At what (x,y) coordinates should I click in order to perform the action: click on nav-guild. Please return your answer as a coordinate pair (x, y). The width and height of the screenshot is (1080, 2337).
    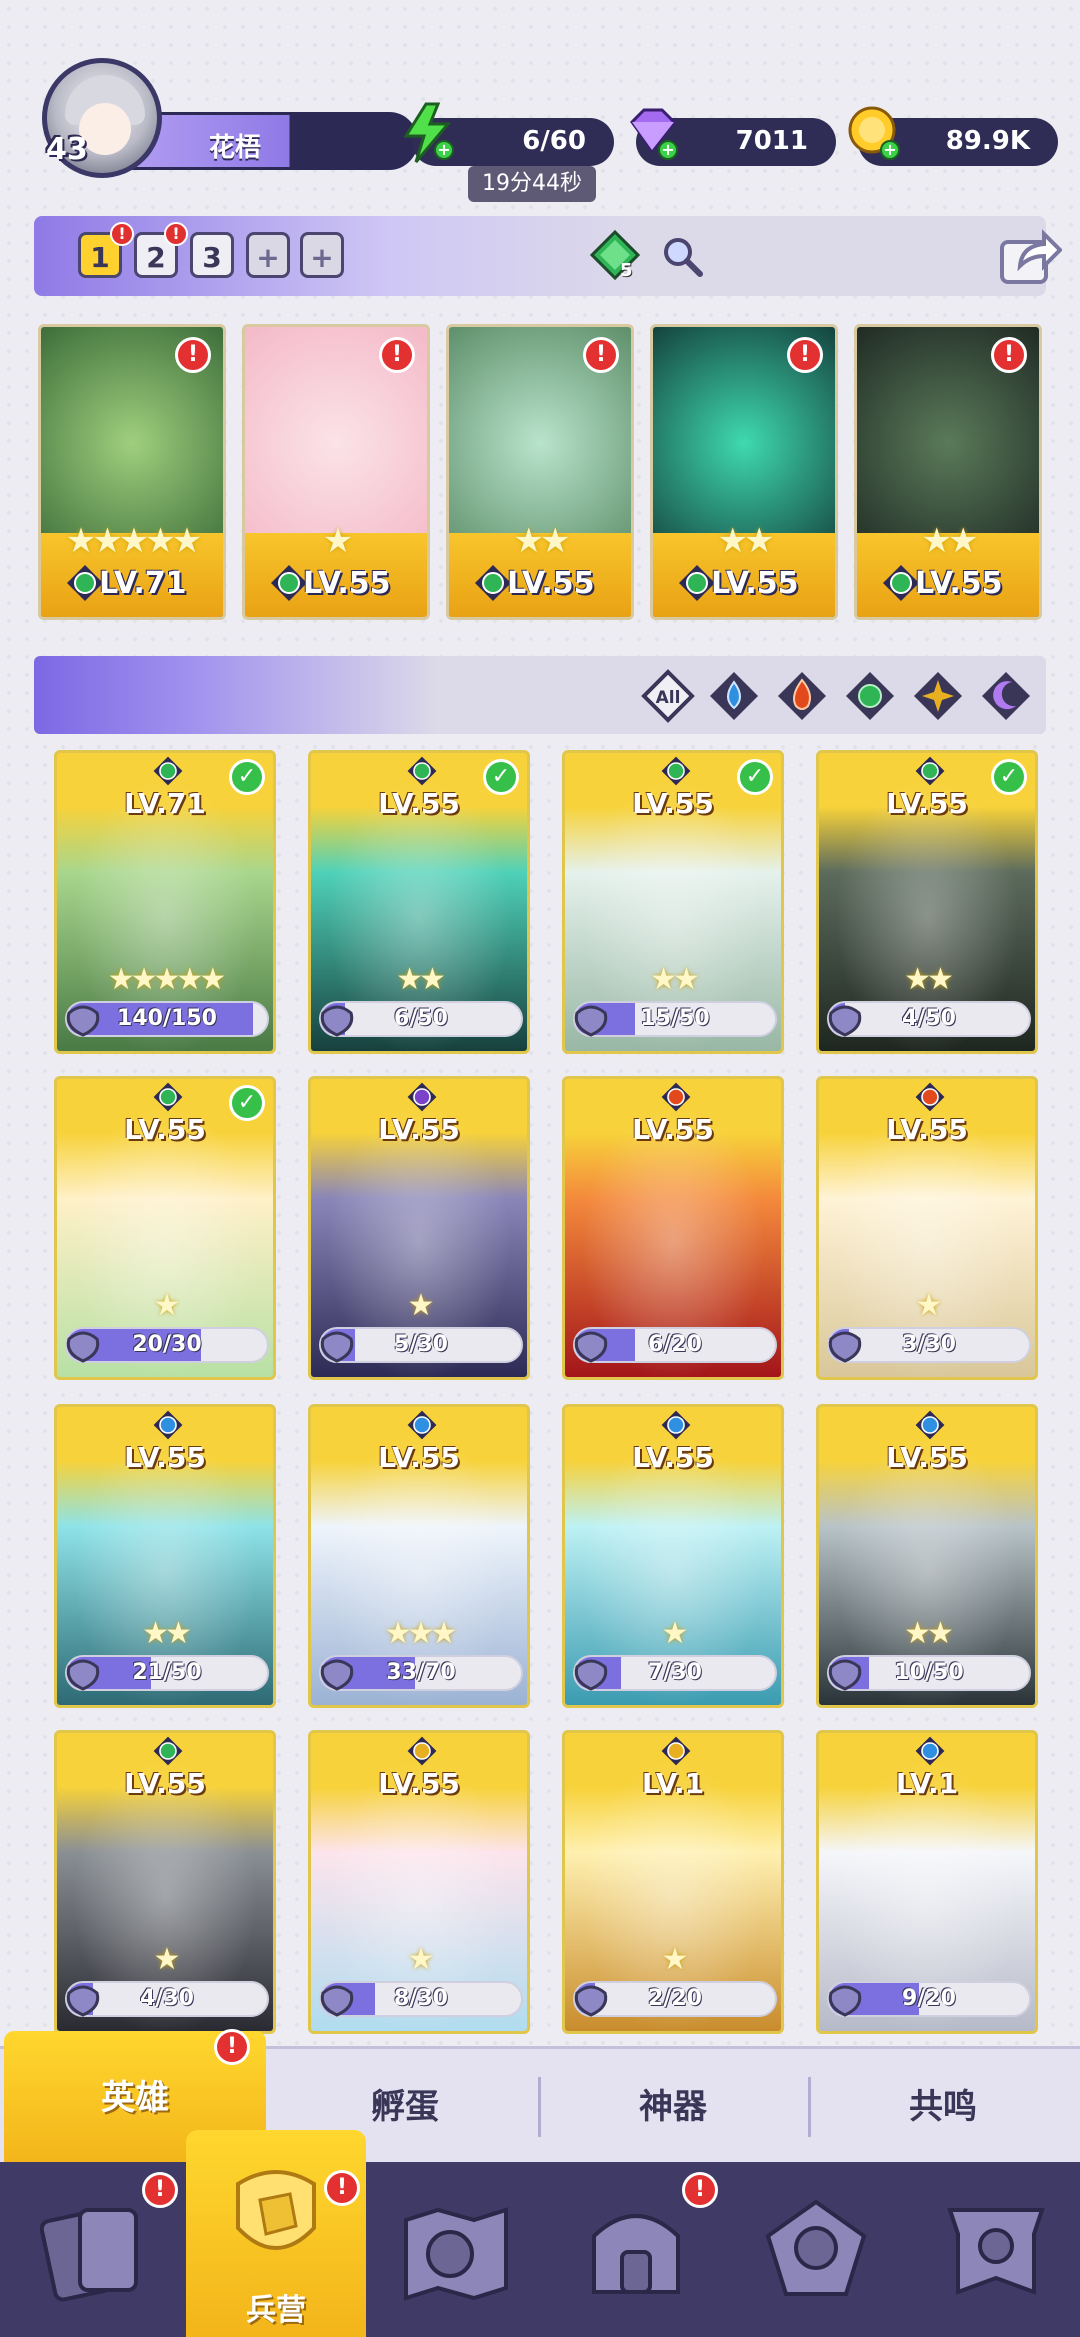
    Looking at the image, I should click on (816, 2249).